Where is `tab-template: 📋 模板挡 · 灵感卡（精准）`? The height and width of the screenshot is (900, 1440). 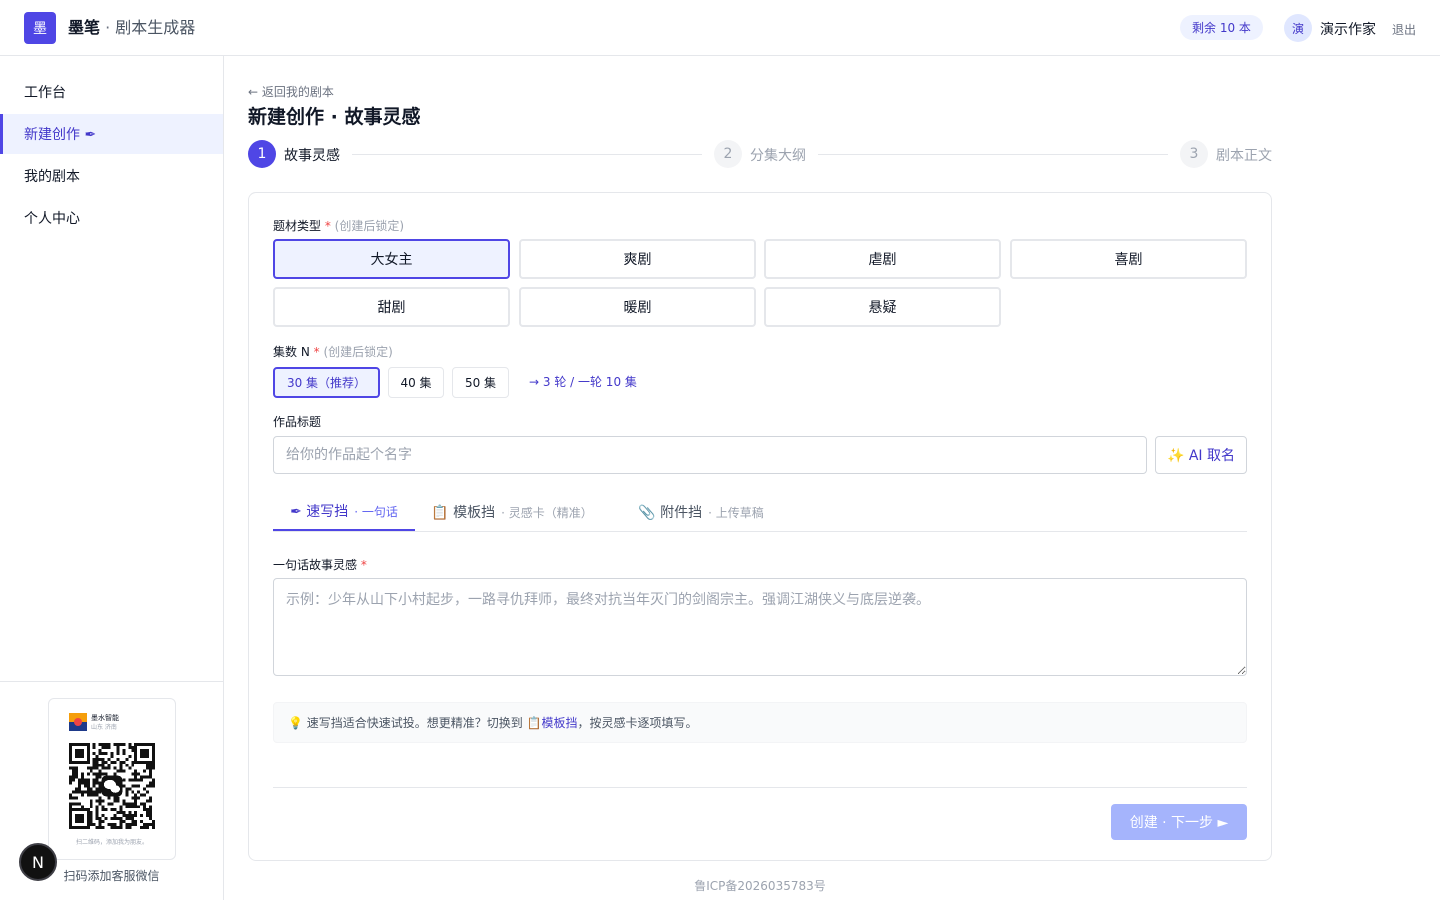
tab-template: 📋 模板挡 · 灵感卡（精准） is located at coordinates (512, 512).